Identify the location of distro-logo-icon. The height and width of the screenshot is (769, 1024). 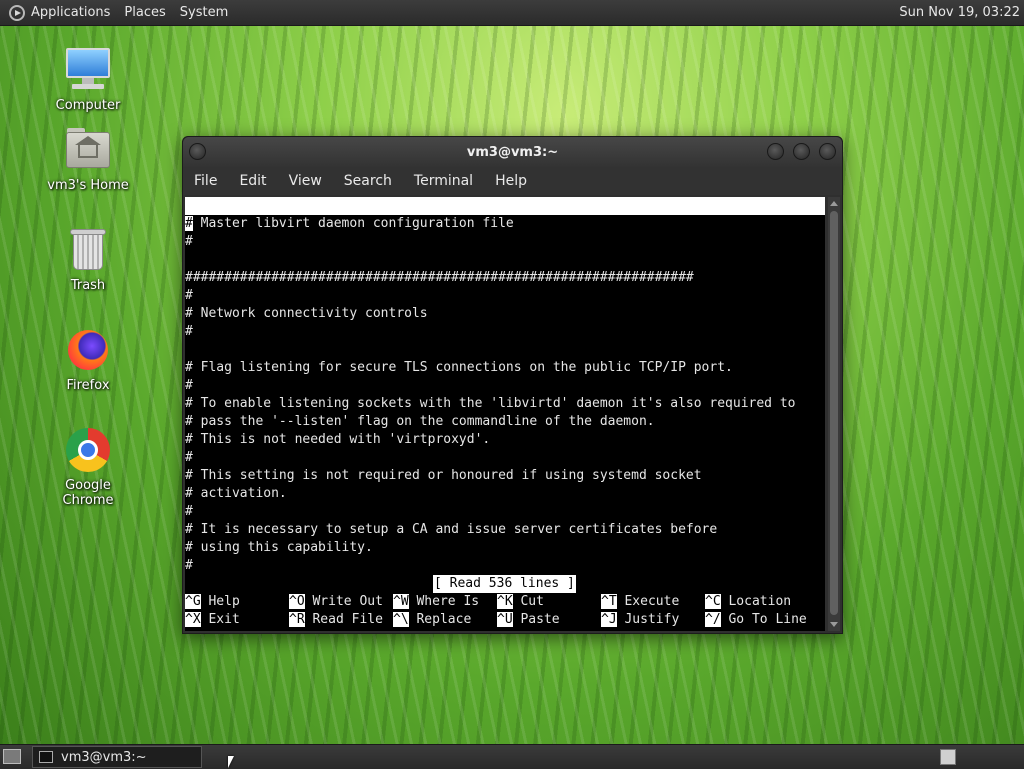
(17, 12).